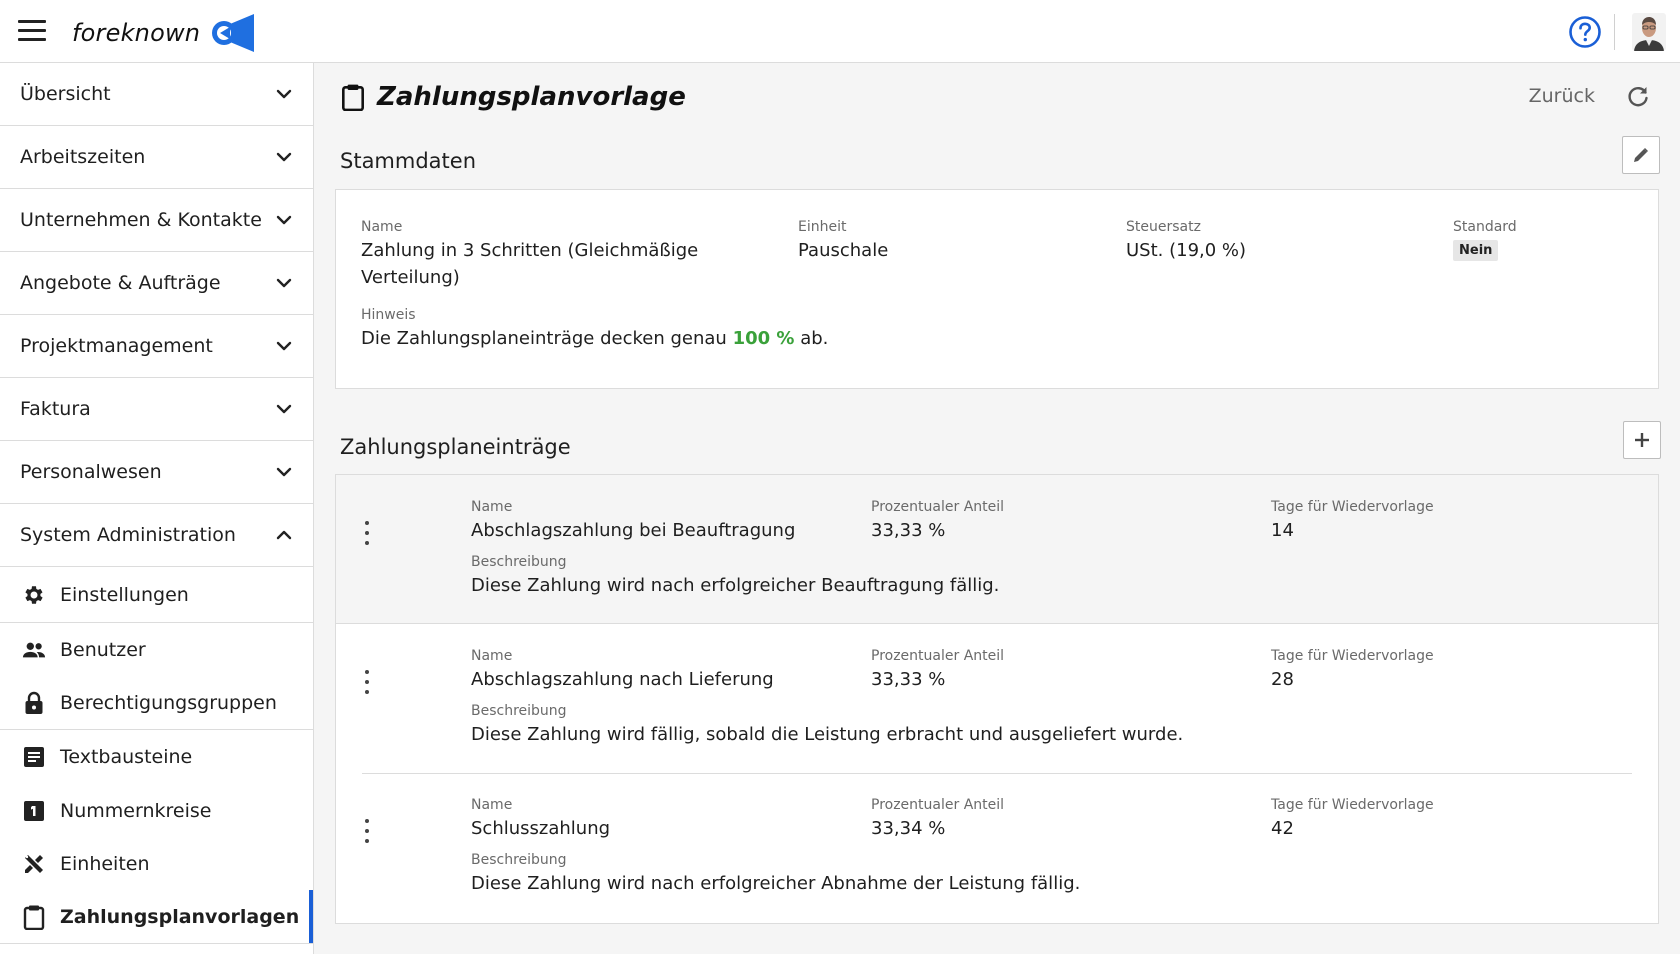 This screenshot has height=954, width=1680. Describe the element at coordinates (1476, 250) in the screenshot. I see `standard-badge: Nein` at that location.